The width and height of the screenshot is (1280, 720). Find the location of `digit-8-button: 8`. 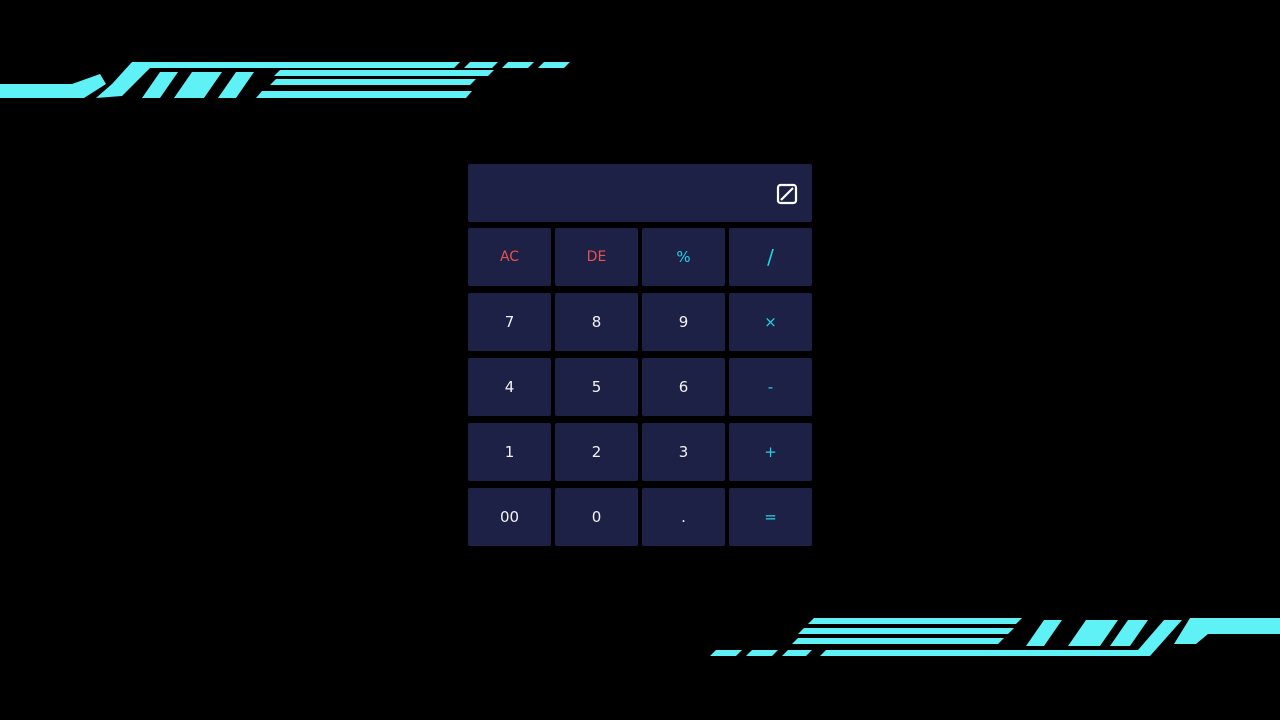

digit-8-button: 8 is located at coordinates (596, 322).